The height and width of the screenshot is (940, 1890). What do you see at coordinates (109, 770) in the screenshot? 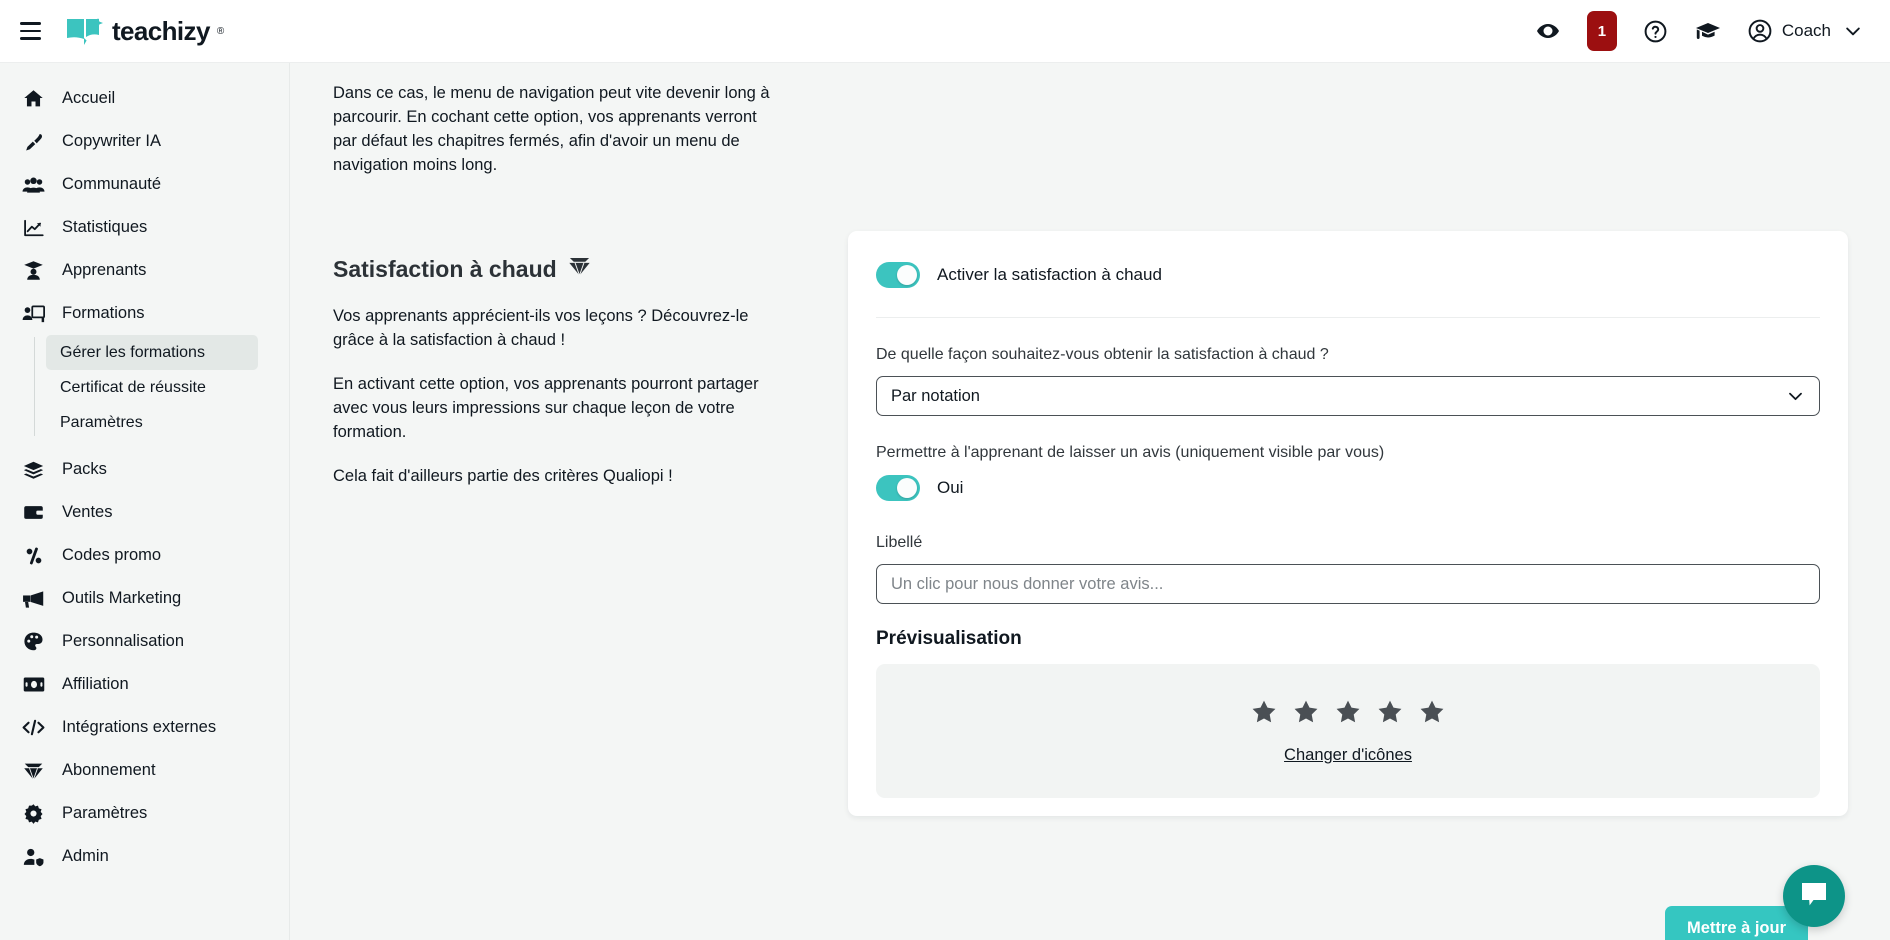
I see `sidebar-item-label: Abonnement` at bounding box center [109, 770].